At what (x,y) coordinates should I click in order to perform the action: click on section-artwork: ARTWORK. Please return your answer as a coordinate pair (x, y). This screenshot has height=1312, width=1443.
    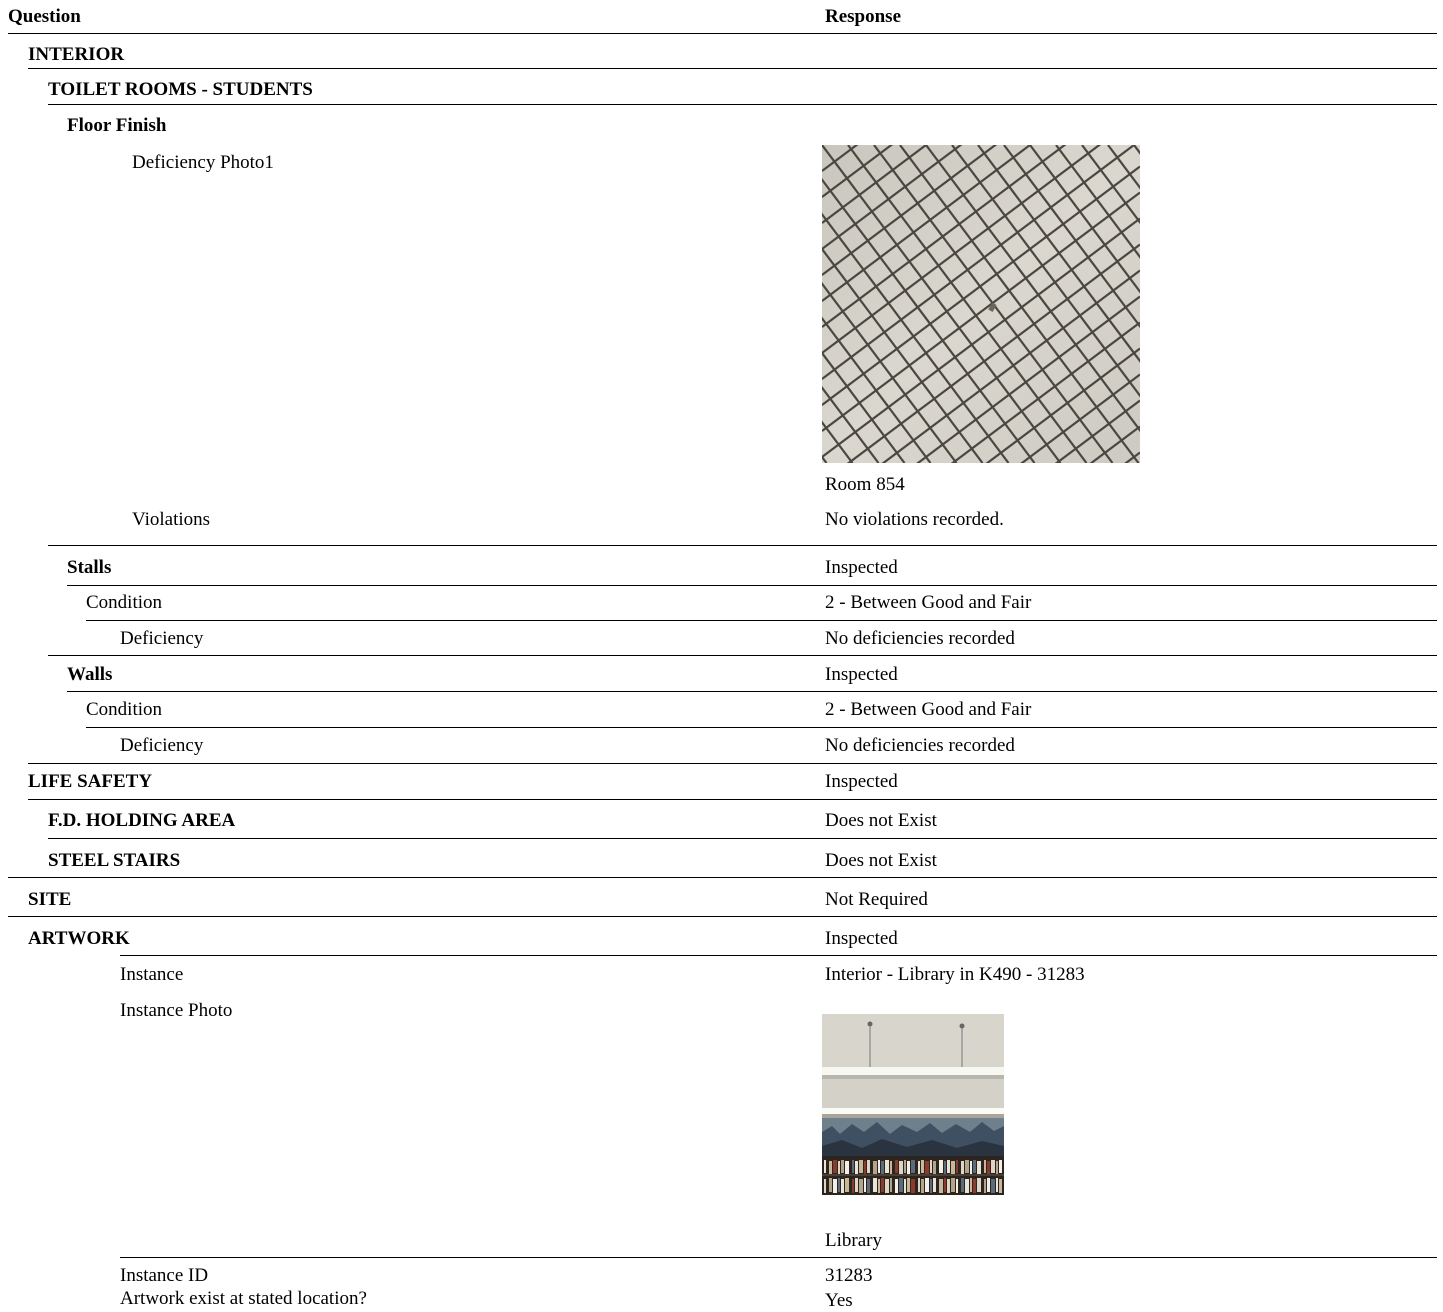
    Looking at the image, I should click on (79, 938).